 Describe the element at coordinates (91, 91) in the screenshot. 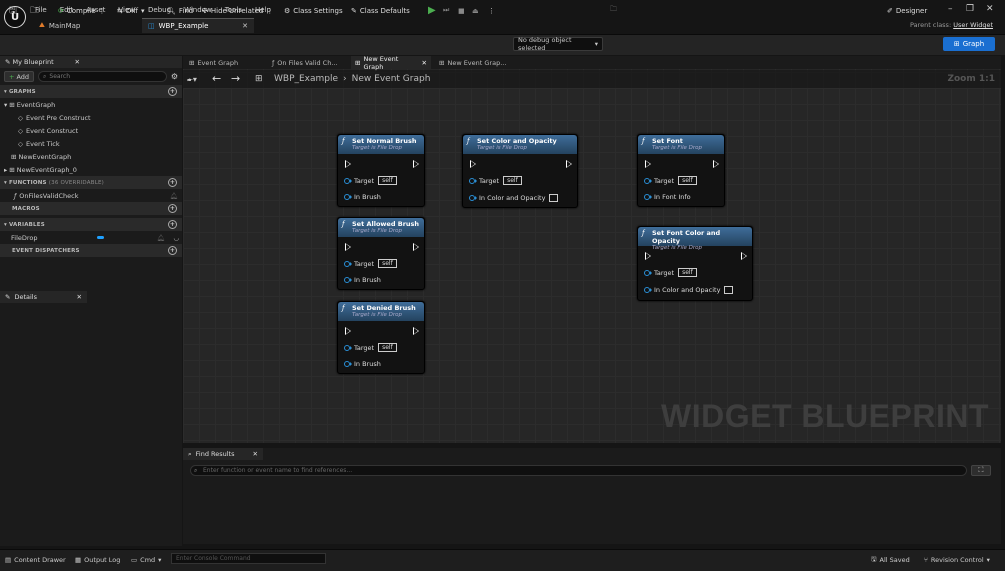

I see `section-graphs: ▾ GRAPHS +` at that location.